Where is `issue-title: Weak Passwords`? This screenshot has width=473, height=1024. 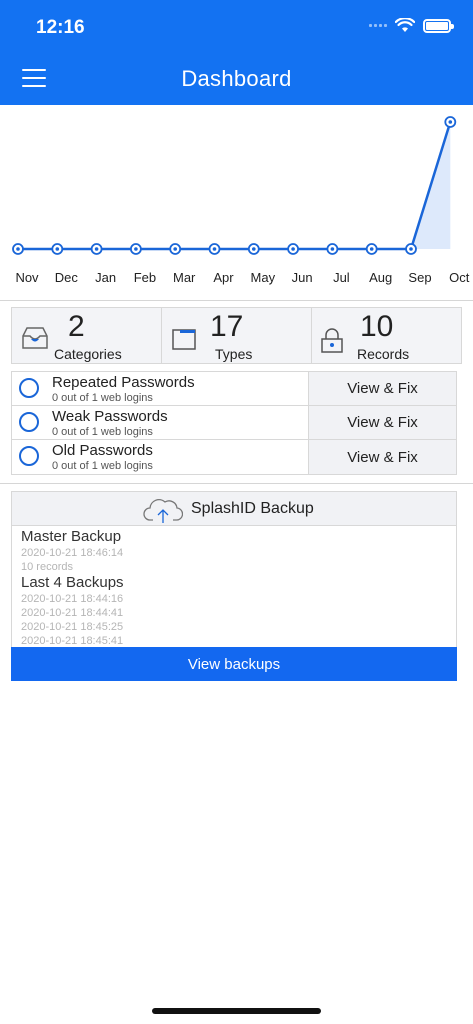 issue-title: Weak Passwords is located at coordinates (110, 416).